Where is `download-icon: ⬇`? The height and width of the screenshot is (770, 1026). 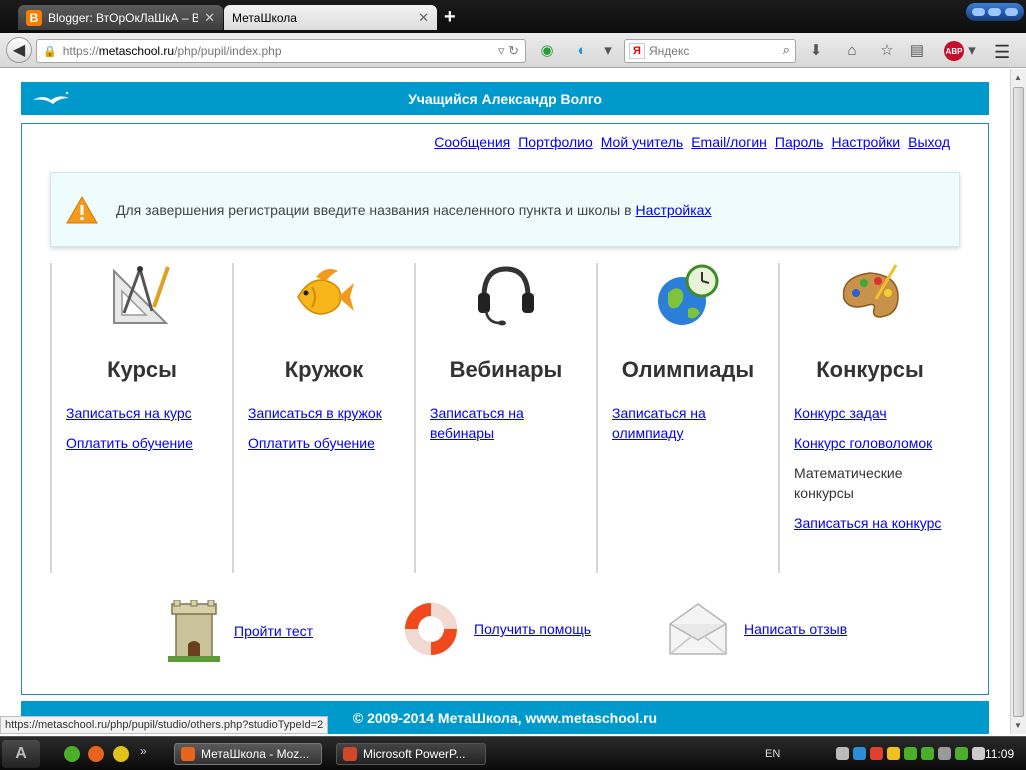
download-icon: ⬇ is located at coordinates (816, 51).